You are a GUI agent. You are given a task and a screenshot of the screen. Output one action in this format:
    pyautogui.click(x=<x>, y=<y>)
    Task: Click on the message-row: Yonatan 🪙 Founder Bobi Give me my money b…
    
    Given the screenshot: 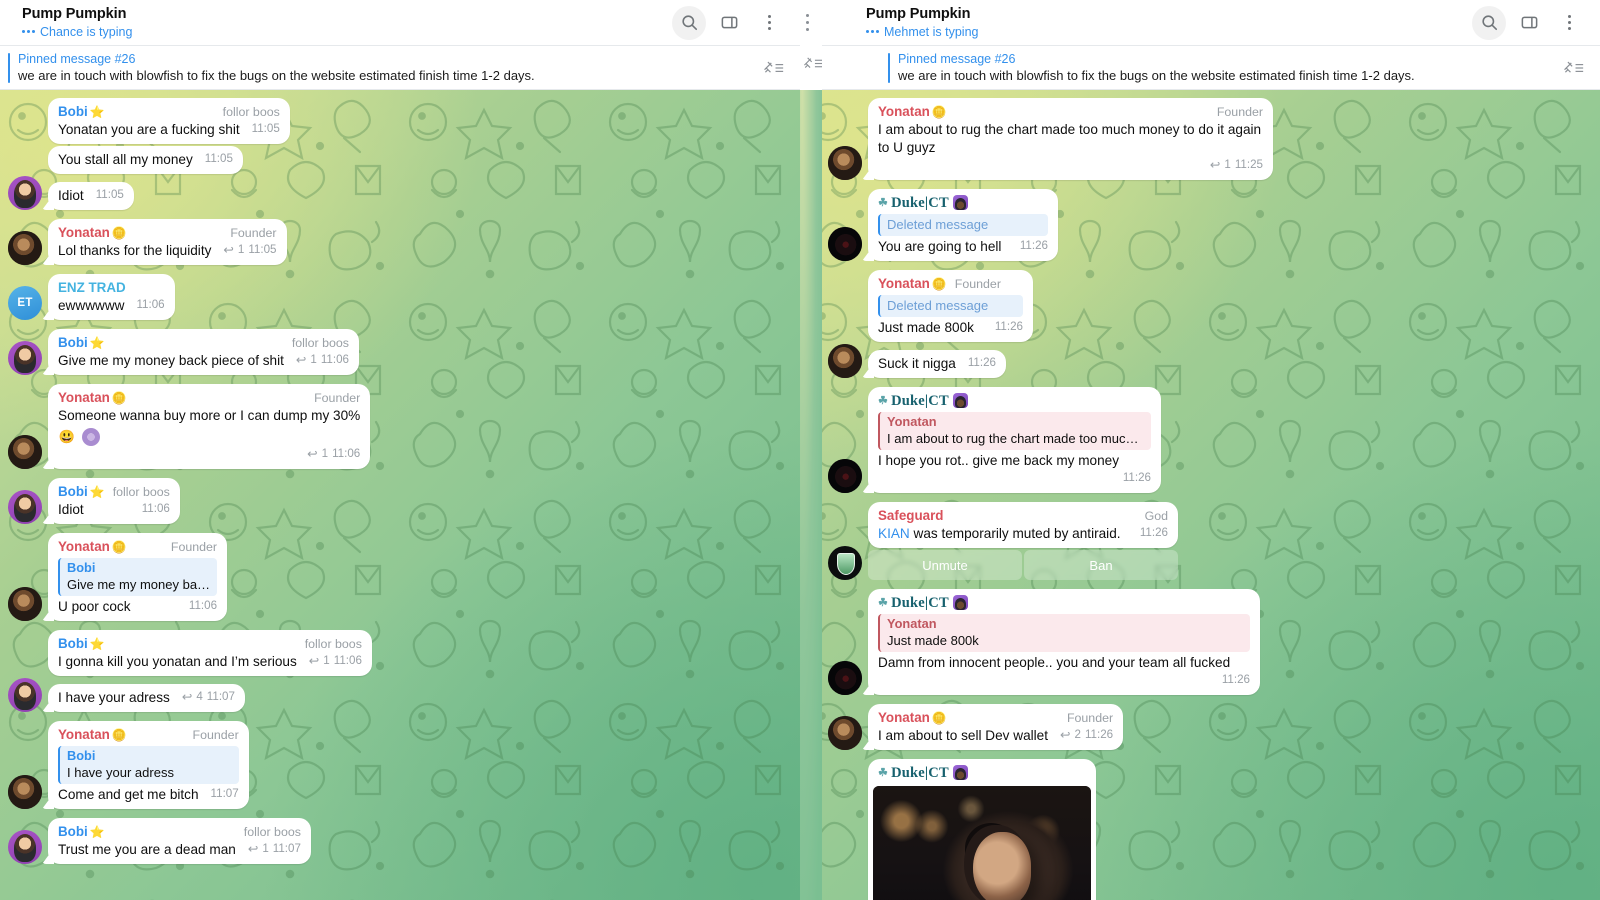 What is the action you would take?
    pyautogui.click(x=399, y=577)
    